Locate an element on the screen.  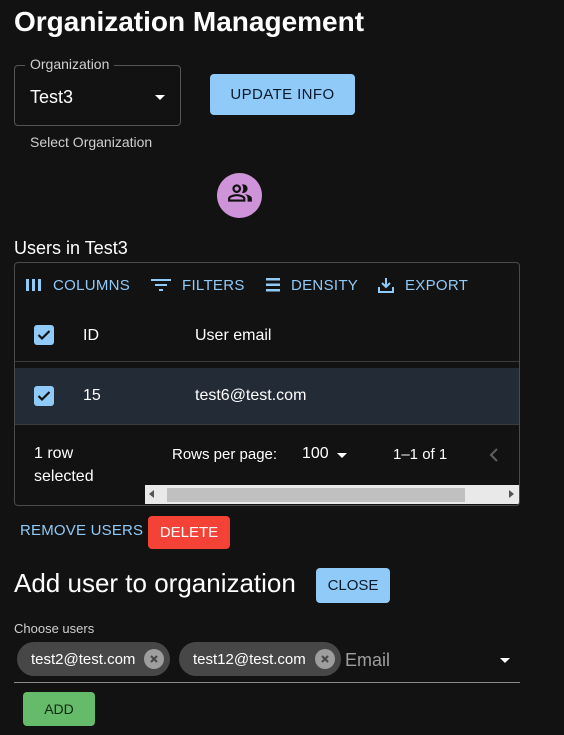
user-chip: test2@test.com is located at coordinates (94, 659).